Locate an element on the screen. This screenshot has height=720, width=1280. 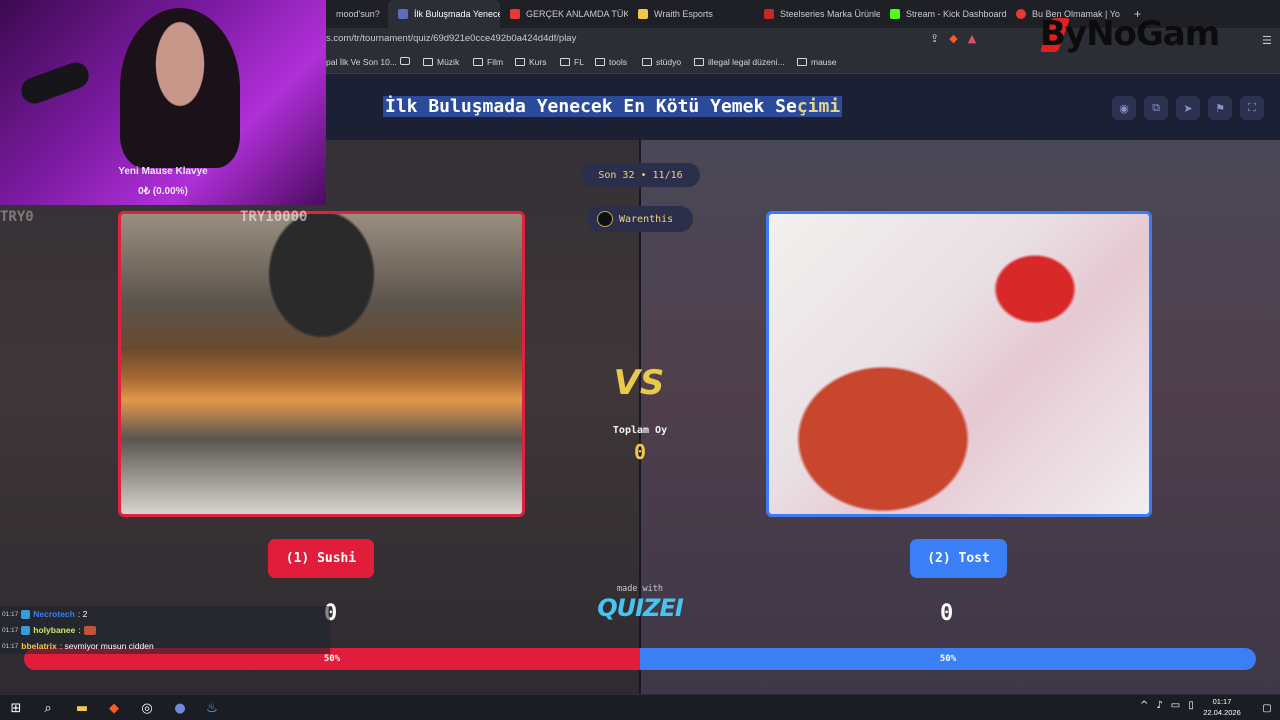
file-explorer-icon: ▬ is located at coordinates (82, 708).